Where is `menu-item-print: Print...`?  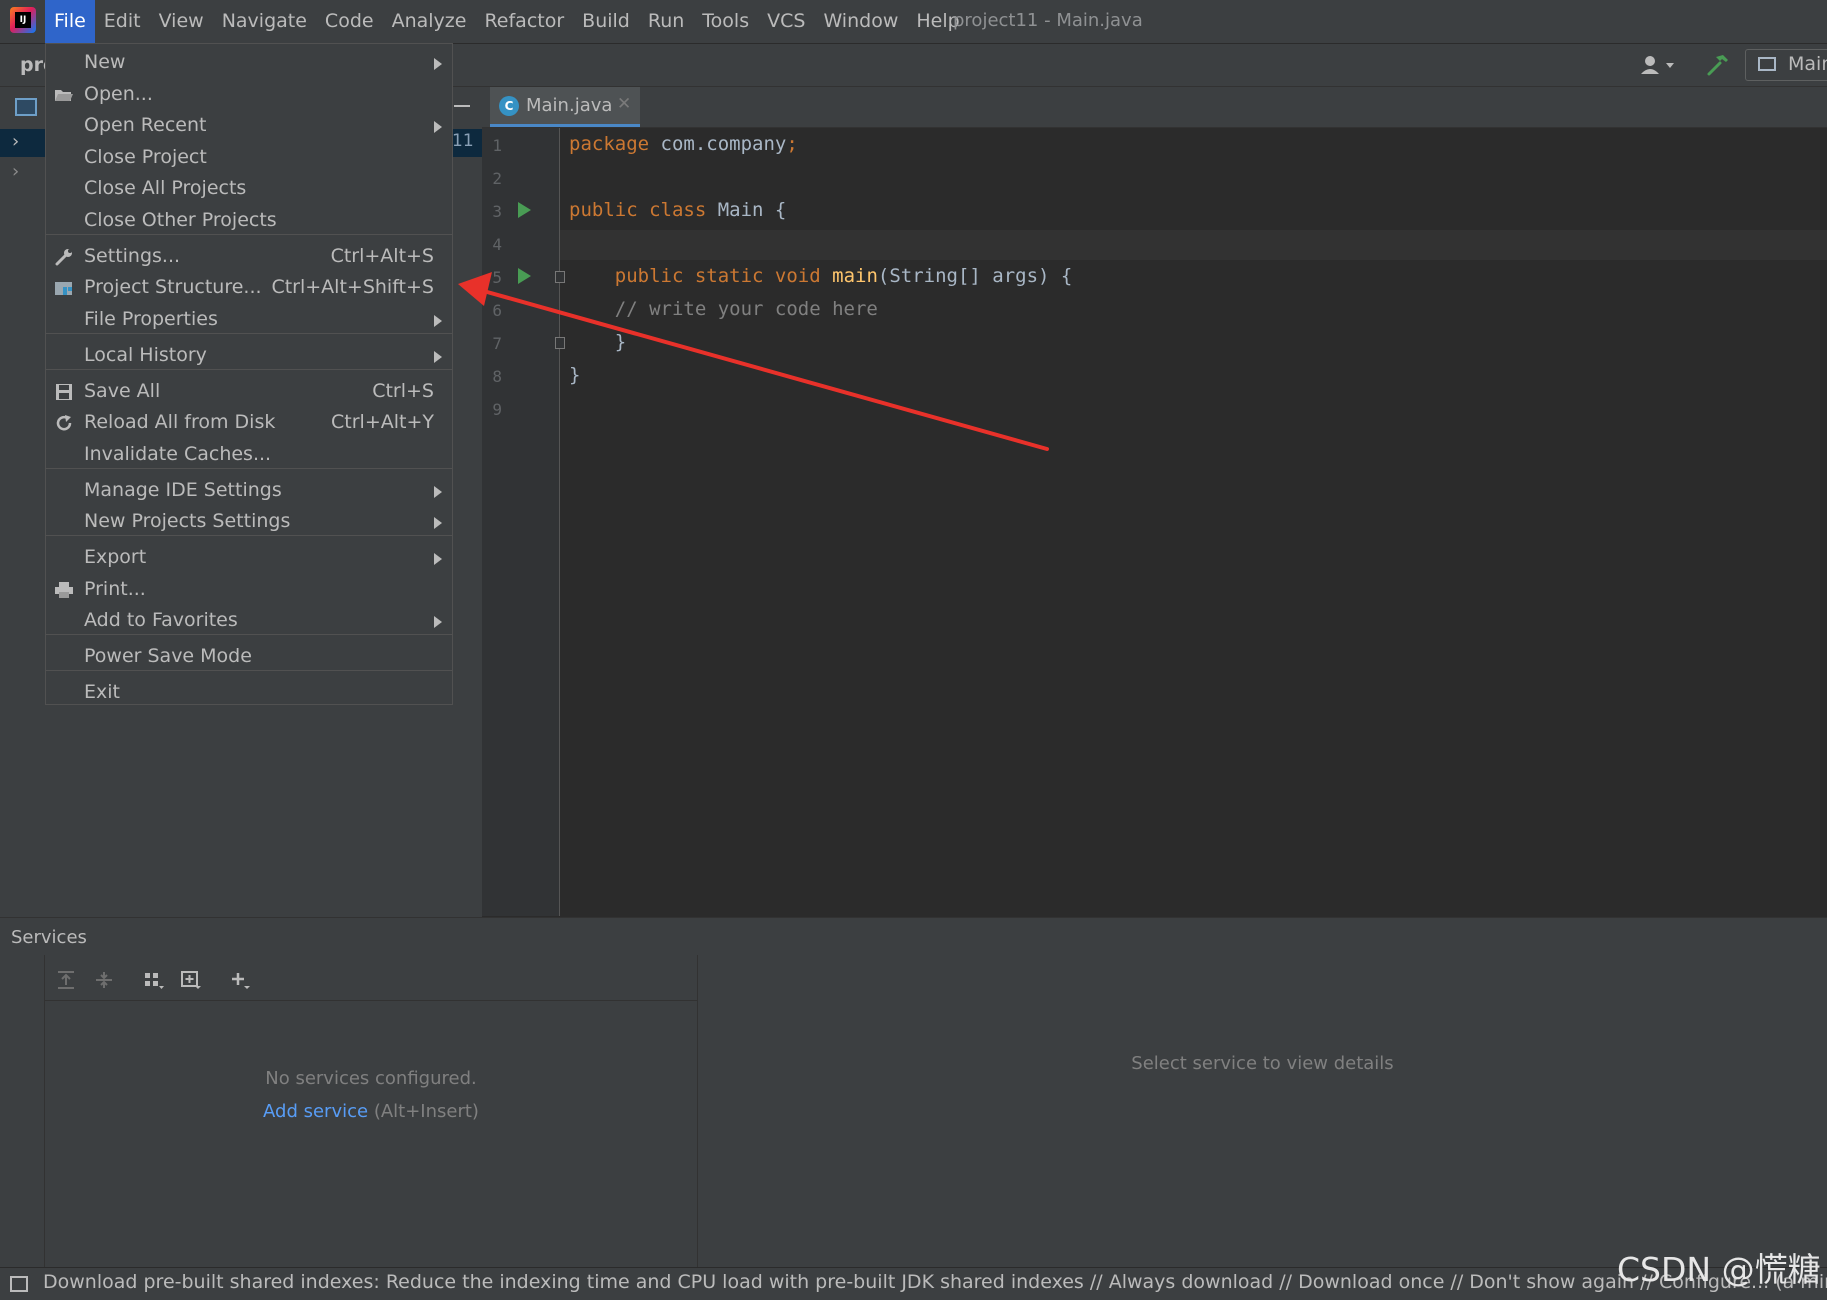
menu-item-print: Print... is located at coordinates (249, 590).